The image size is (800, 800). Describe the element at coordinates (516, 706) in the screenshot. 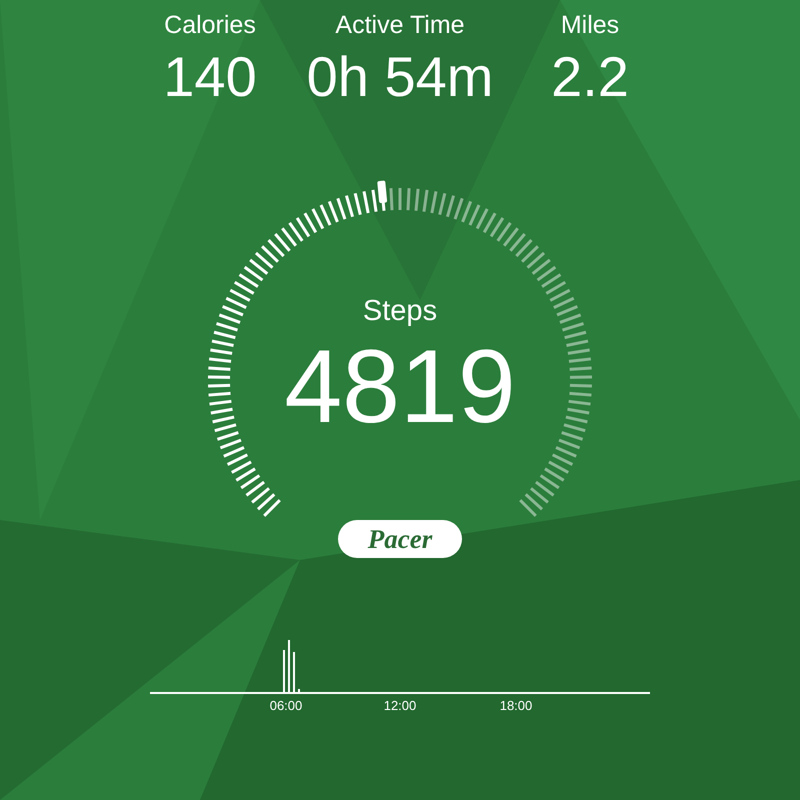

I see `time-label: 18:00` at that location.